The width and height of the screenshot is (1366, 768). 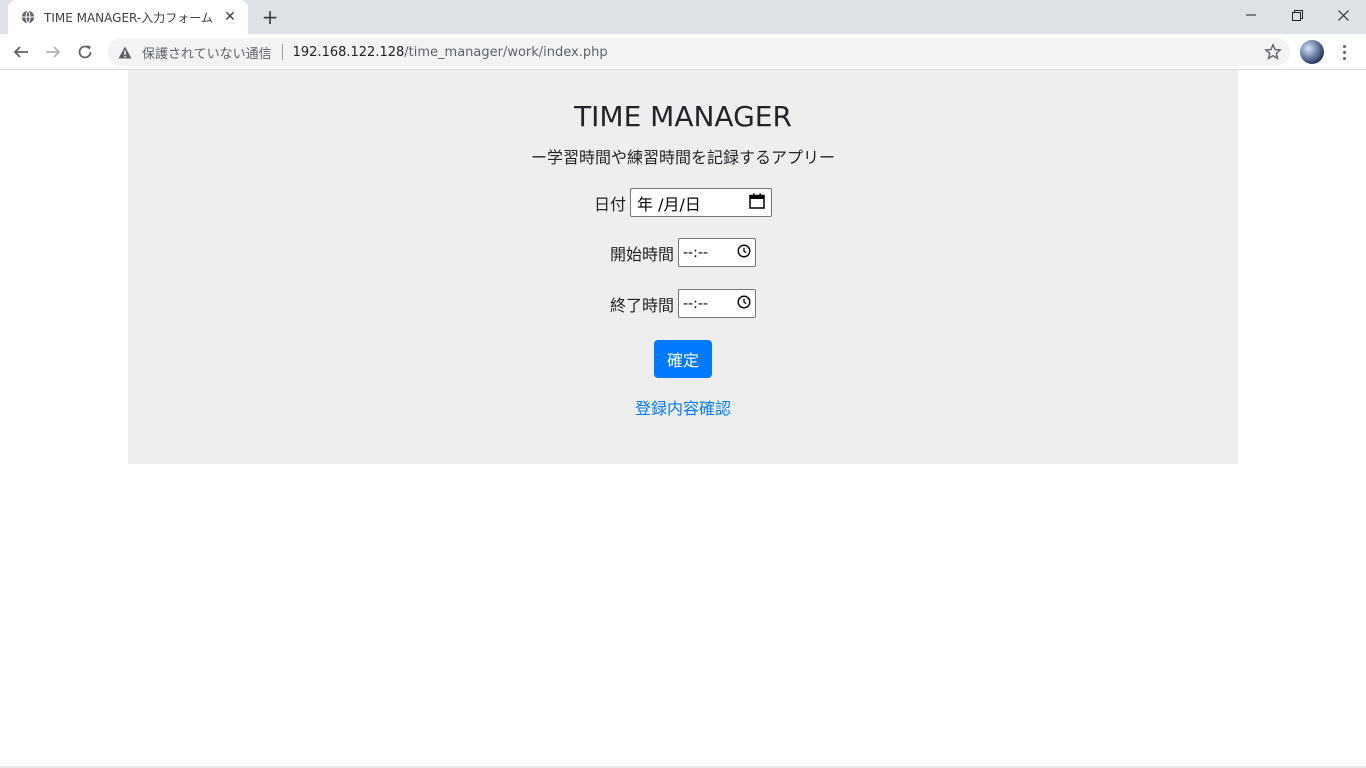 What do you see at coordinates (683, 359) in the screenshot?
I see `submit-button: 確定` at bounding box center [683, 359].